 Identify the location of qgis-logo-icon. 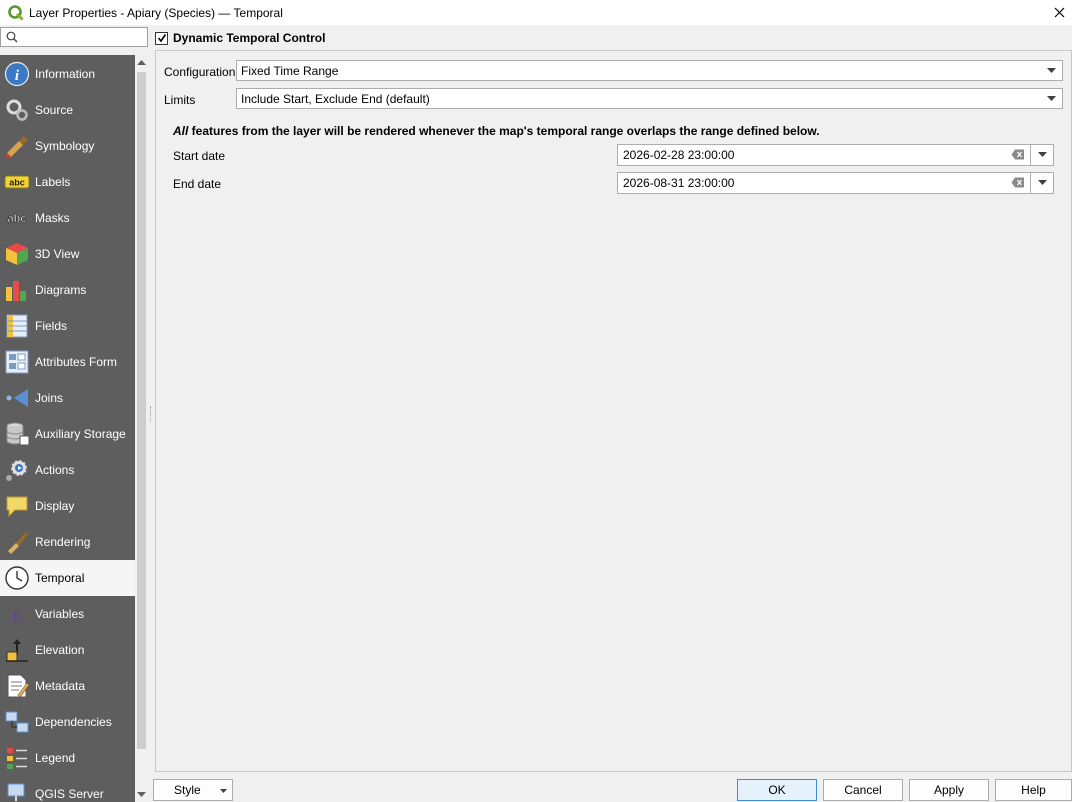
(16, 12).